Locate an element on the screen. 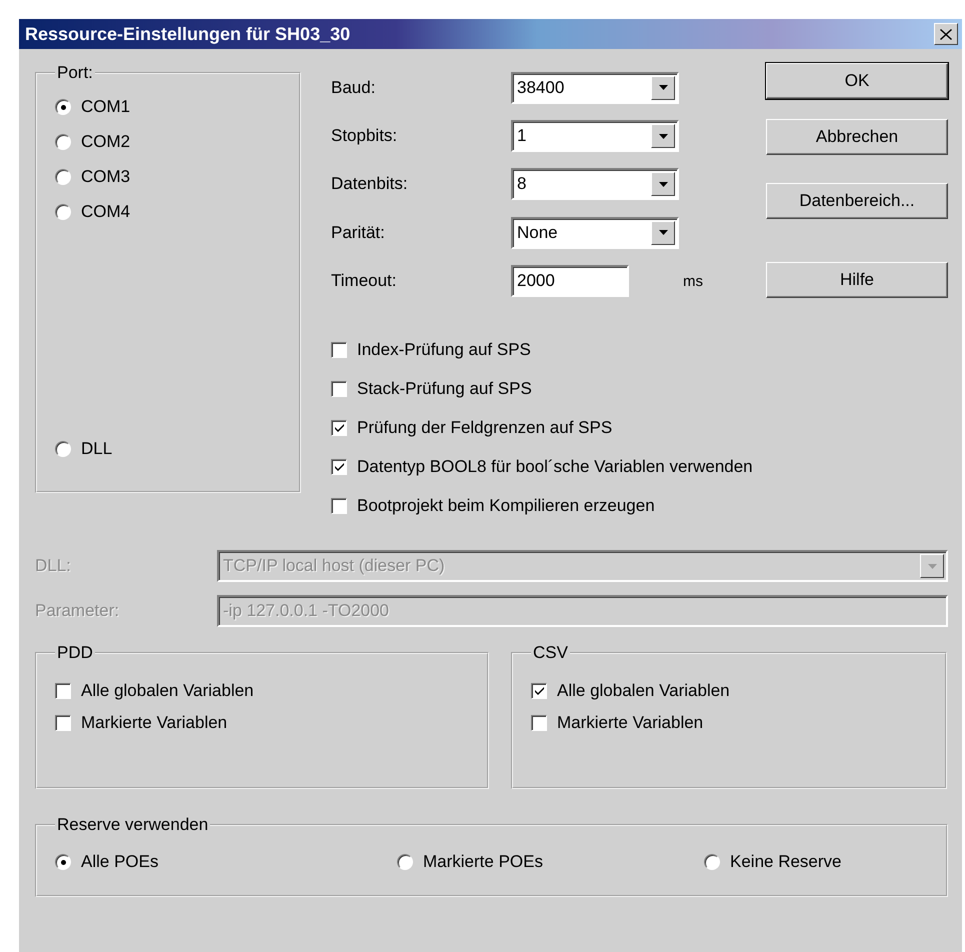 Image resolution: width=965 pixels, height=952 pixels. checkbox-label: Bootprojekt beim Kompilieren erzeugen is located at coordinates (506, 506).